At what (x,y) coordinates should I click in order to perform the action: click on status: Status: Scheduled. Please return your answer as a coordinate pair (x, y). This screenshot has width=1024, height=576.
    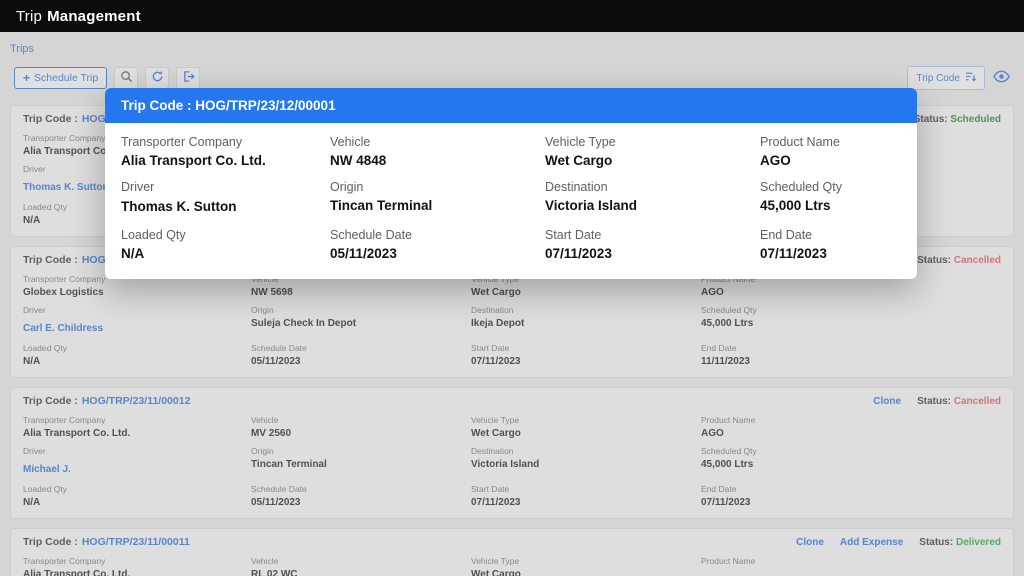
    Looking at the image, I should click on (957, 119).